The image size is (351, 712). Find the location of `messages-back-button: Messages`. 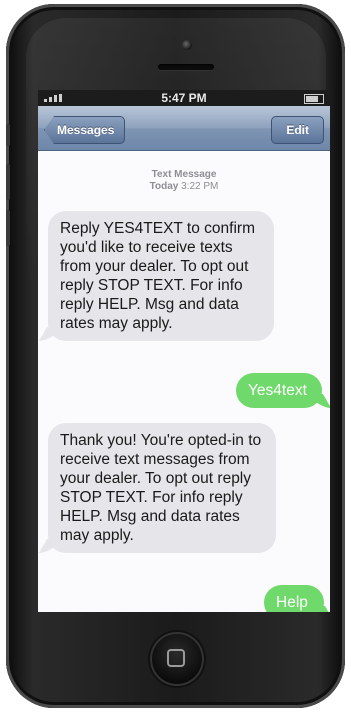

messages-back-button: Messages is located at coordinates (85, 130).